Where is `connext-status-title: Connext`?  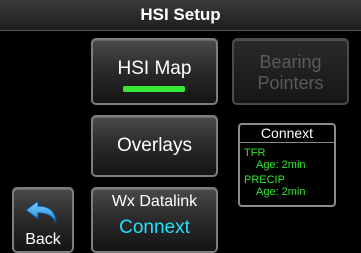
connext-status-title: Connext is located at coordinates (287, 134).